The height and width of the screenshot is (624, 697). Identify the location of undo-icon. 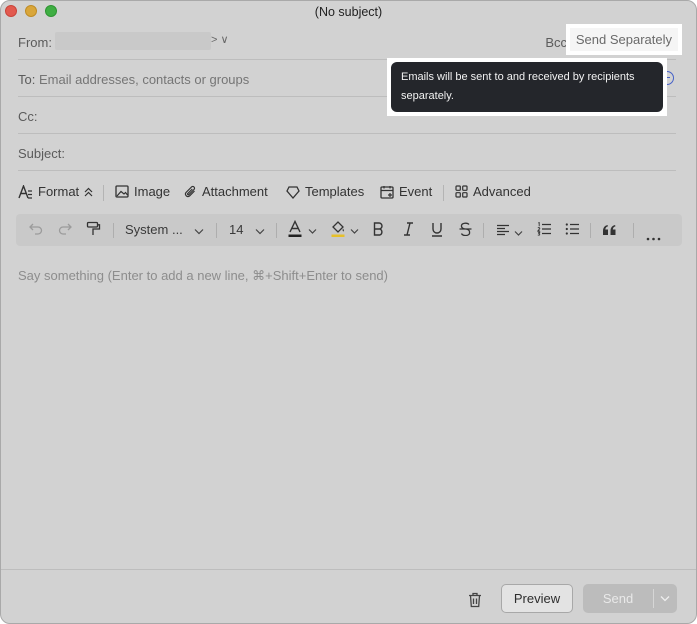
(36, 229).